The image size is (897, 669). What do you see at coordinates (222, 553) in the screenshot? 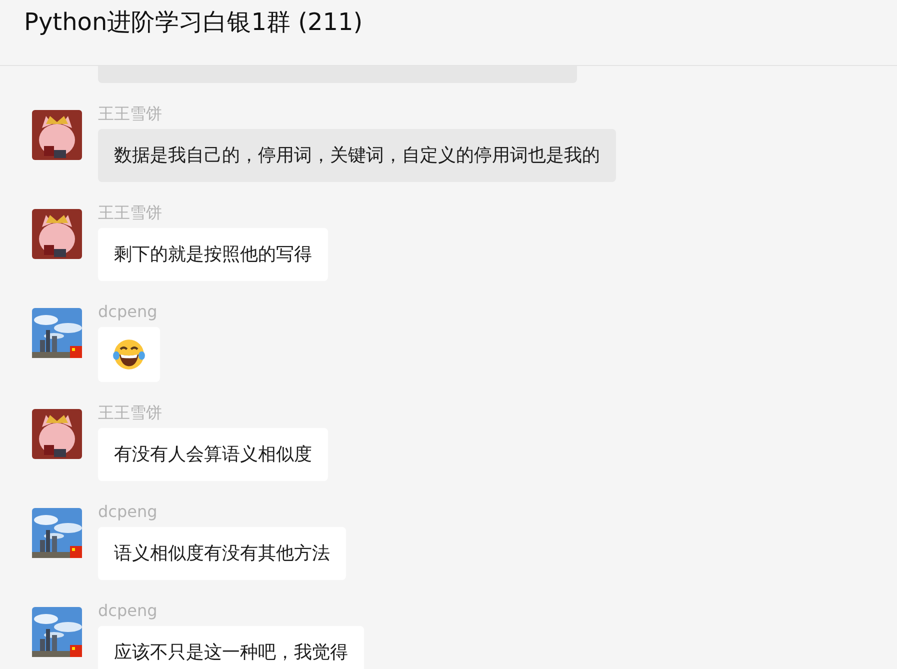
I see `message-bubble: 语义相似度有没有其他方法` at bounding box center [222, 553].